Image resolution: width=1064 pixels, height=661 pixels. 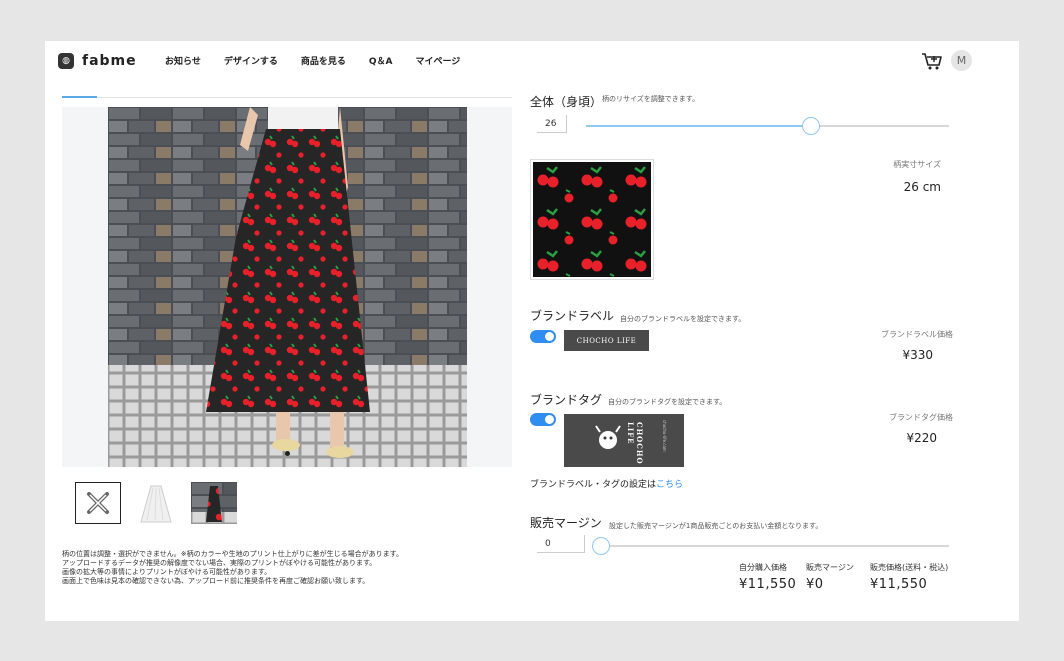 What do you see at coordinates (921, 438) in the screenshot?
I see `brand-tag-price-value: ¥220` at bounding box center [921, 438].